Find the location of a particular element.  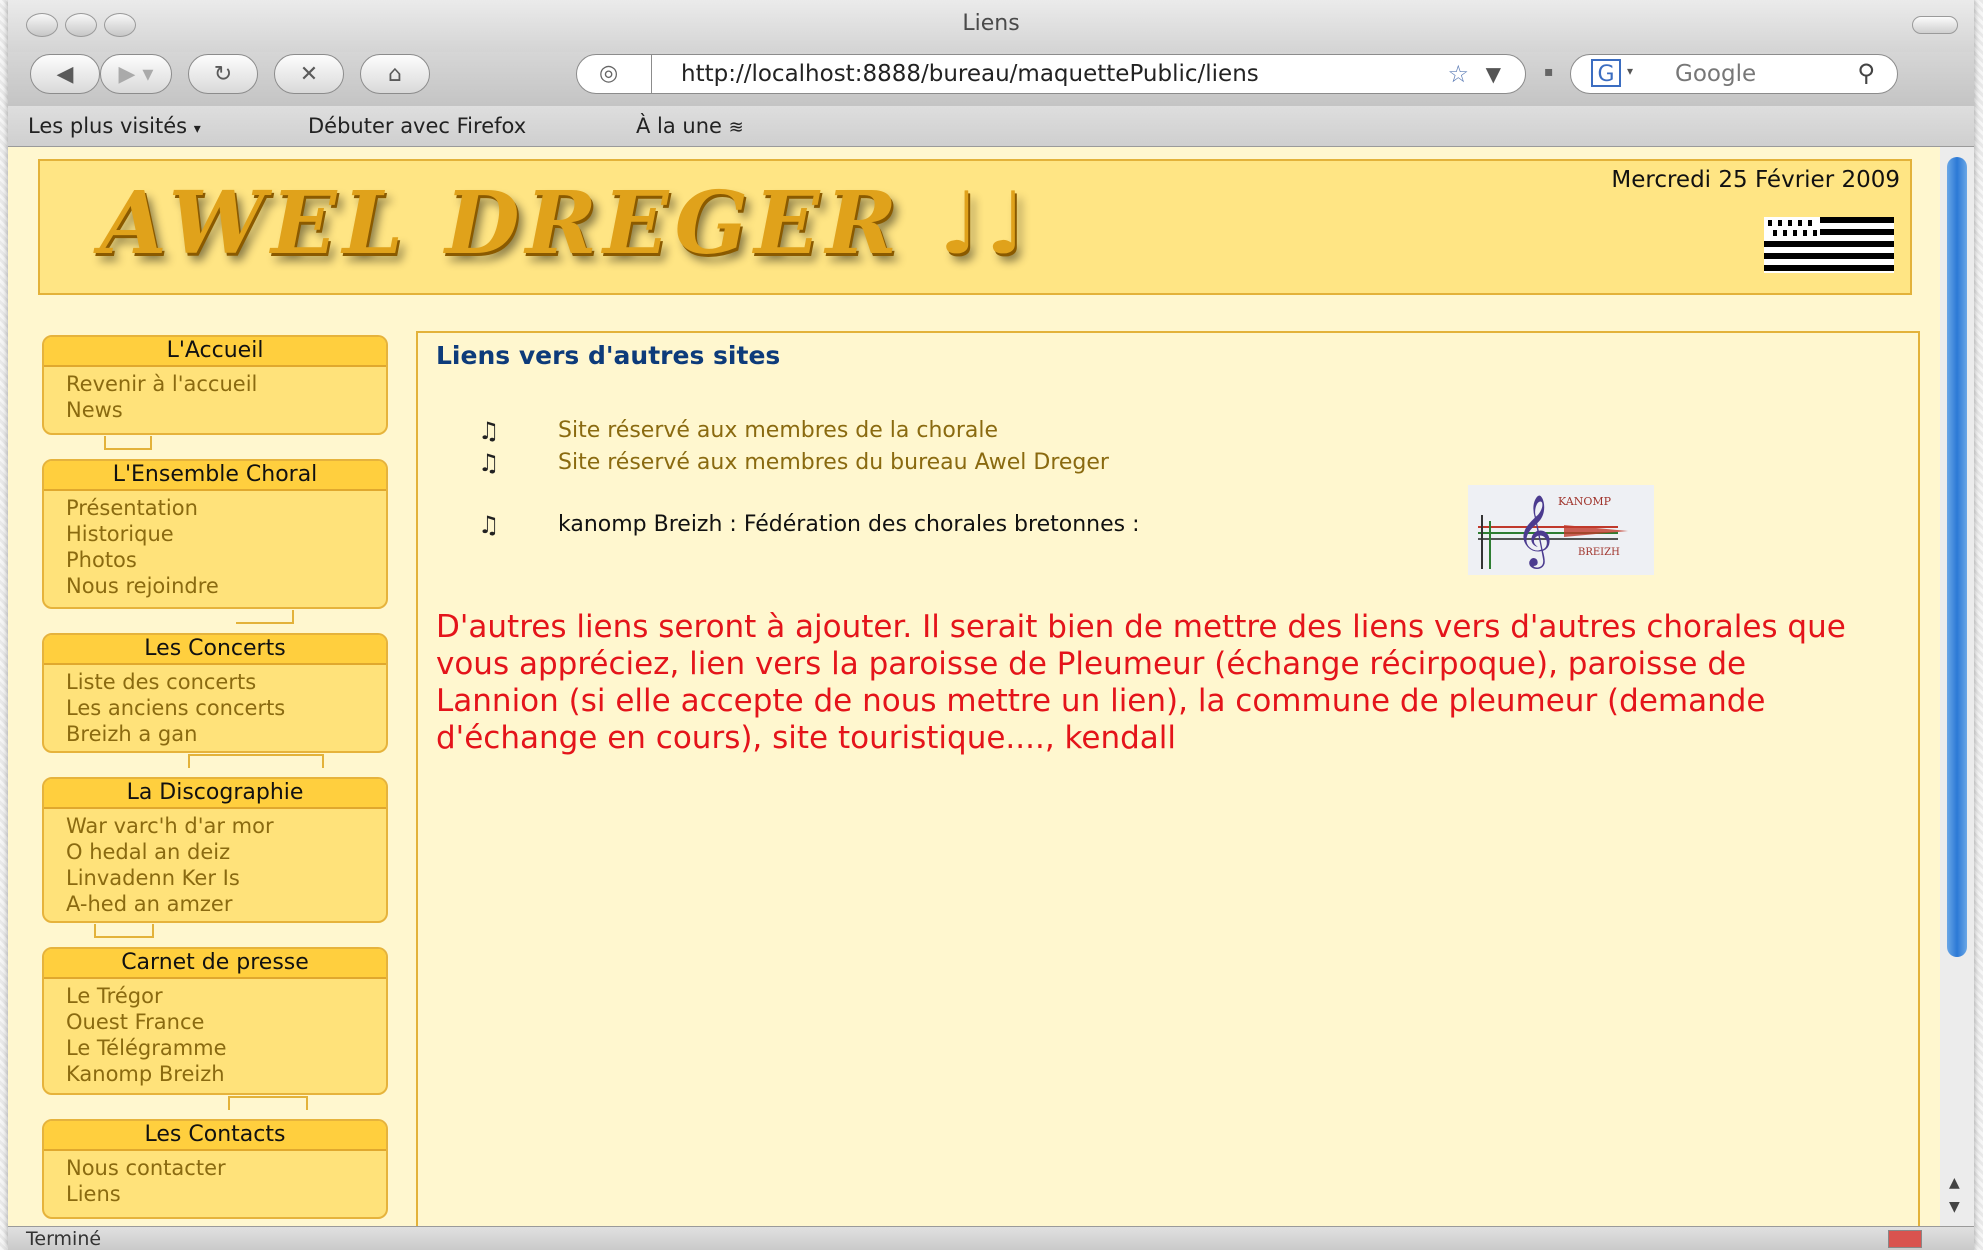

menu-link-home: Revenir à l'accueil is located at coordinates (215, 384).